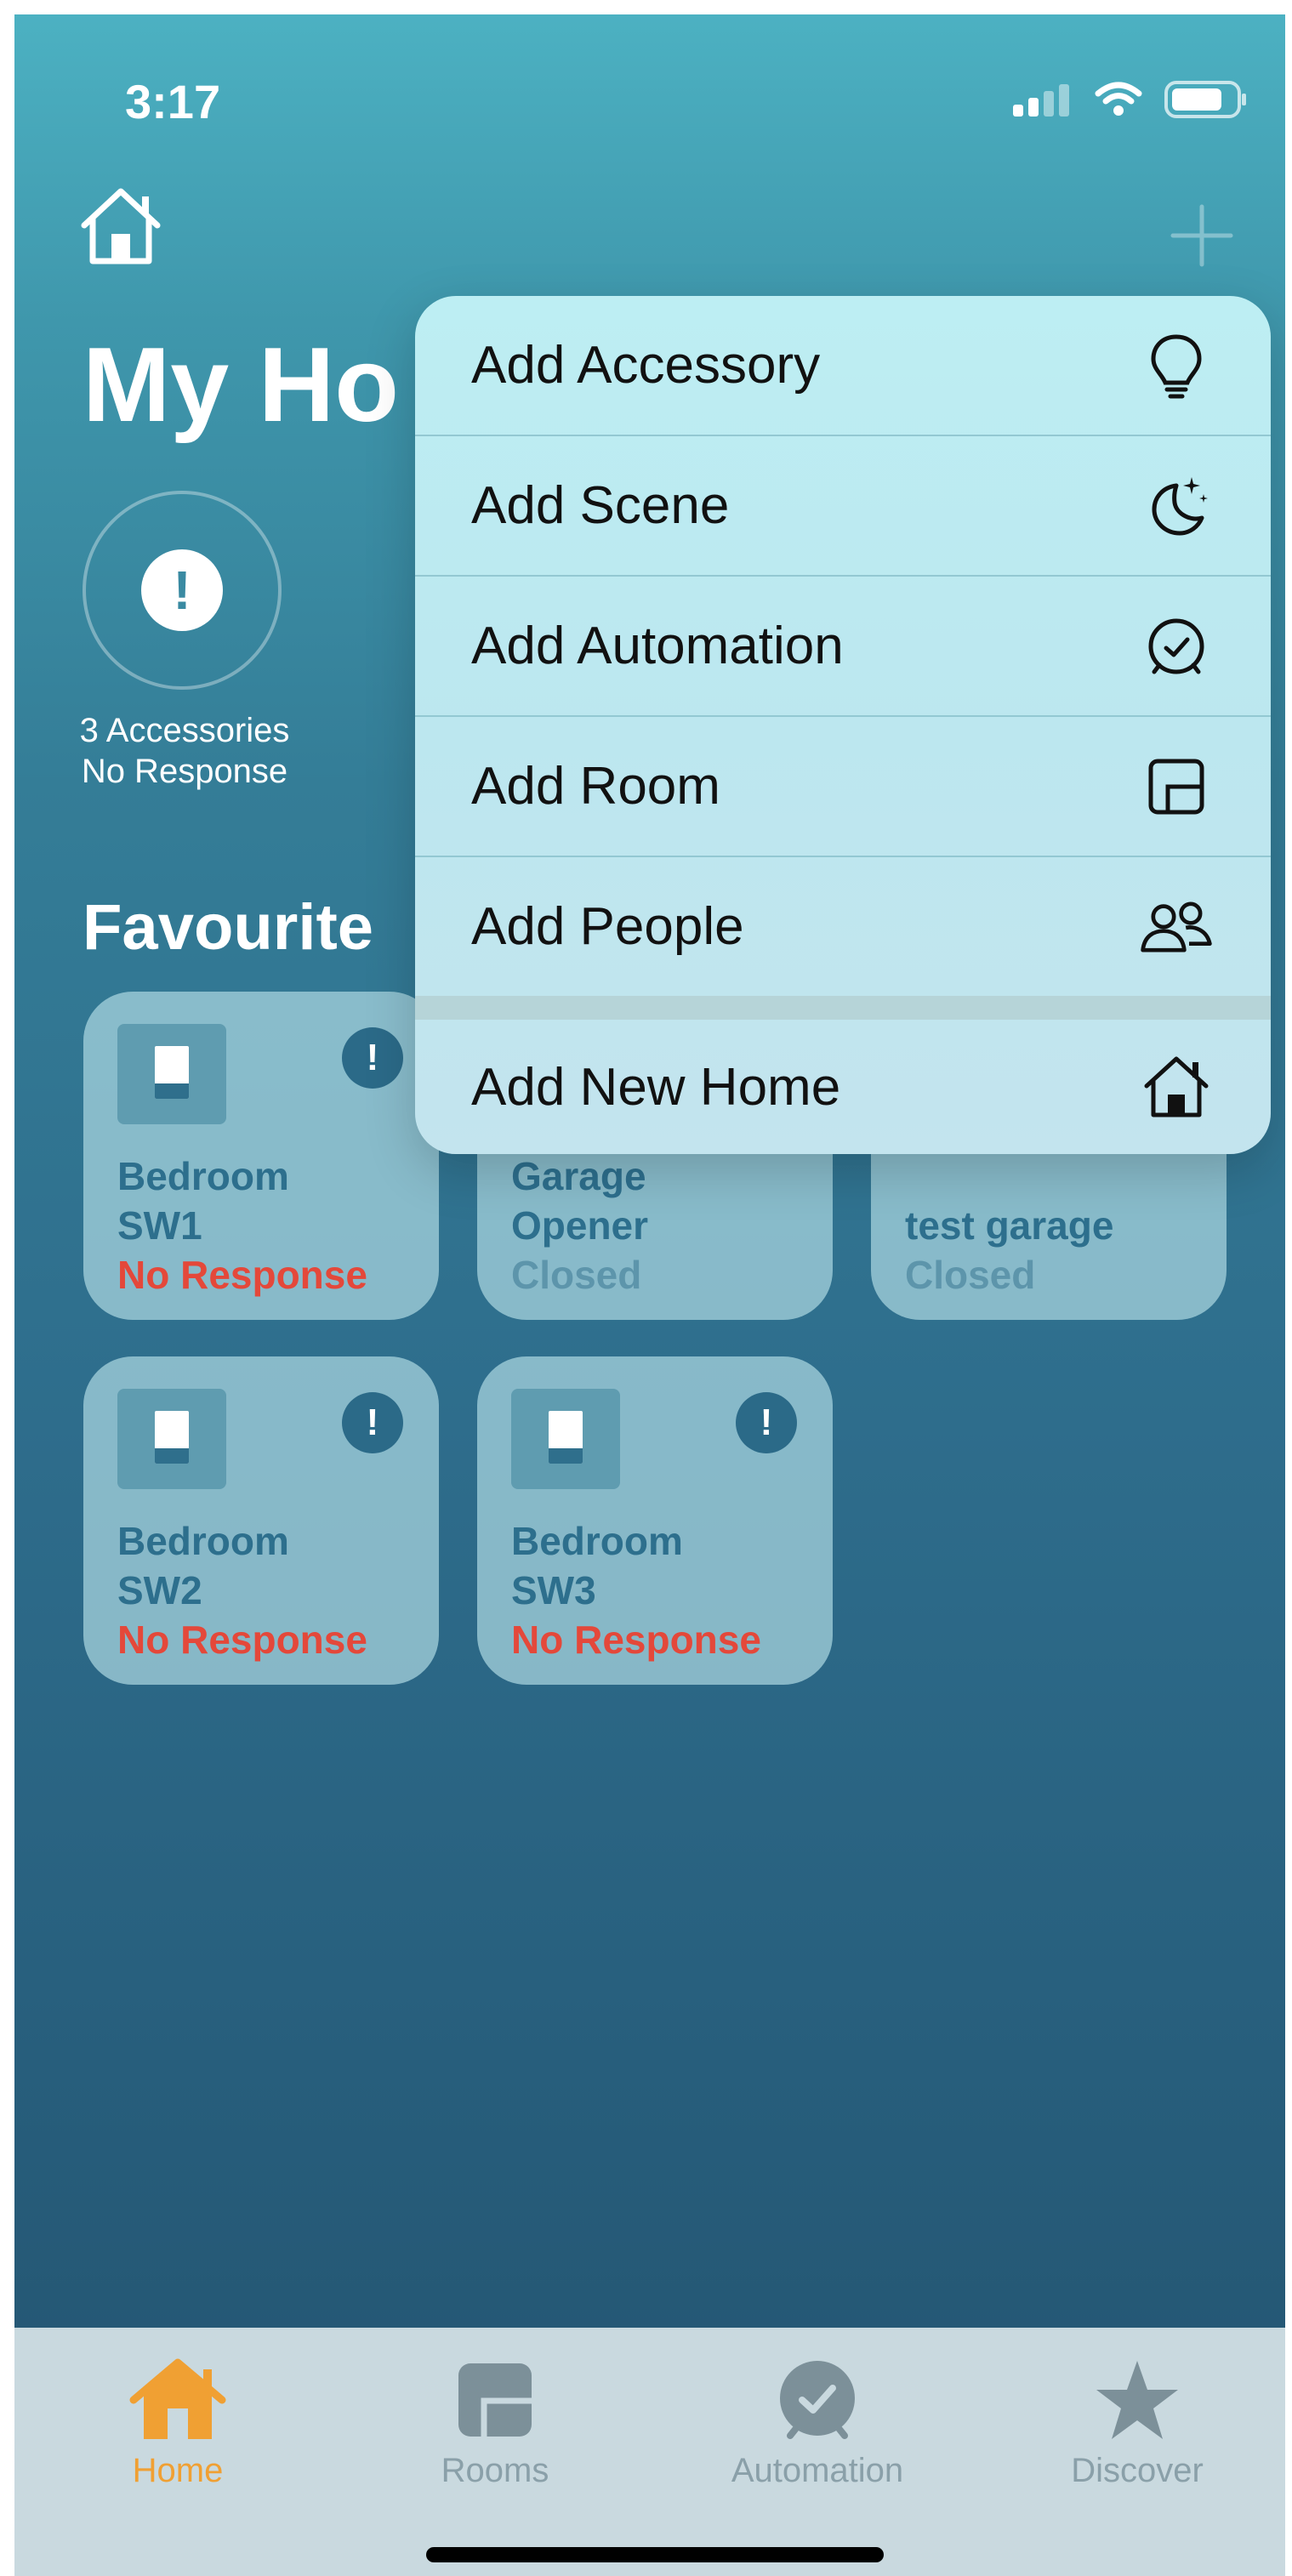  What do you see at coordinates (578, 1176) in the screenshot?
I see `tile-name: Garage` at bounding box center [578, 1176].